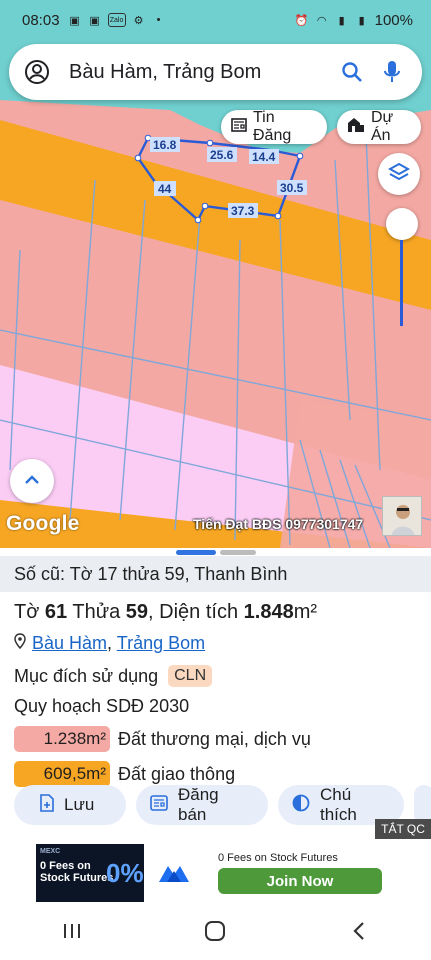 The height and width of the screenshot is (960, 431). What do you see at coordinates (20, 643) in the screenshot?
I see `location-pin-icon` at bounding box center [20, 643].